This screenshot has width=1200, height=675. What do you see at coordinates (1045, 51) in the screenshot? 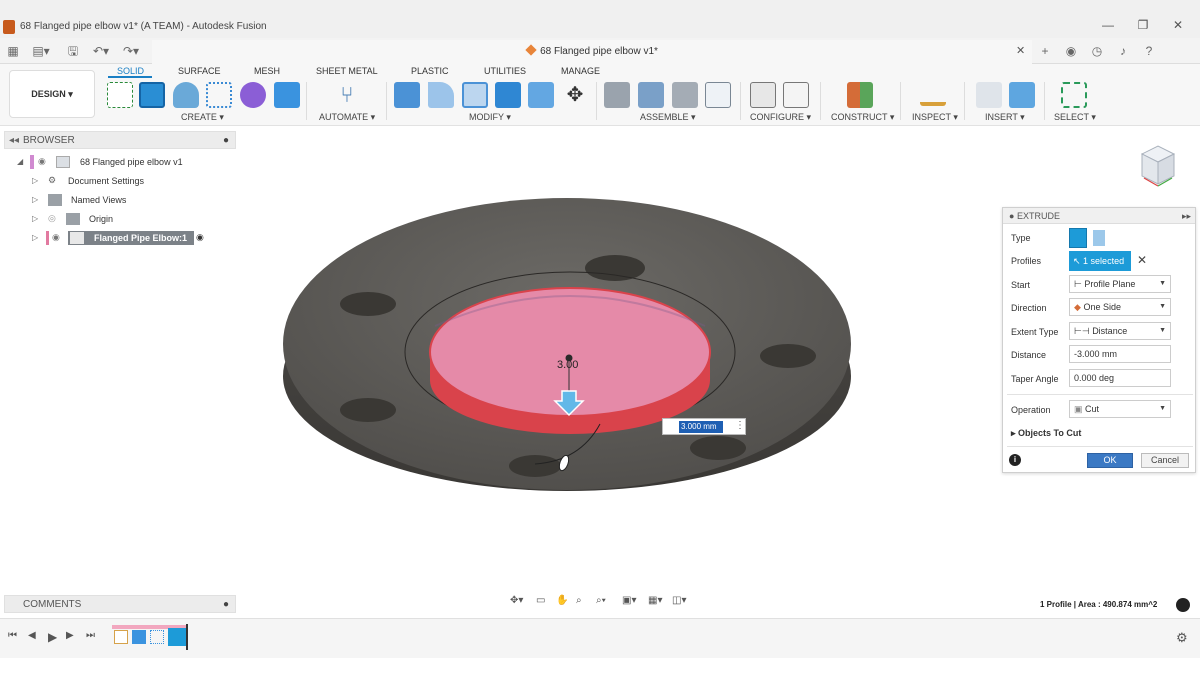
I see `new-tab-icon: +` at bounding box center [1045, 51].